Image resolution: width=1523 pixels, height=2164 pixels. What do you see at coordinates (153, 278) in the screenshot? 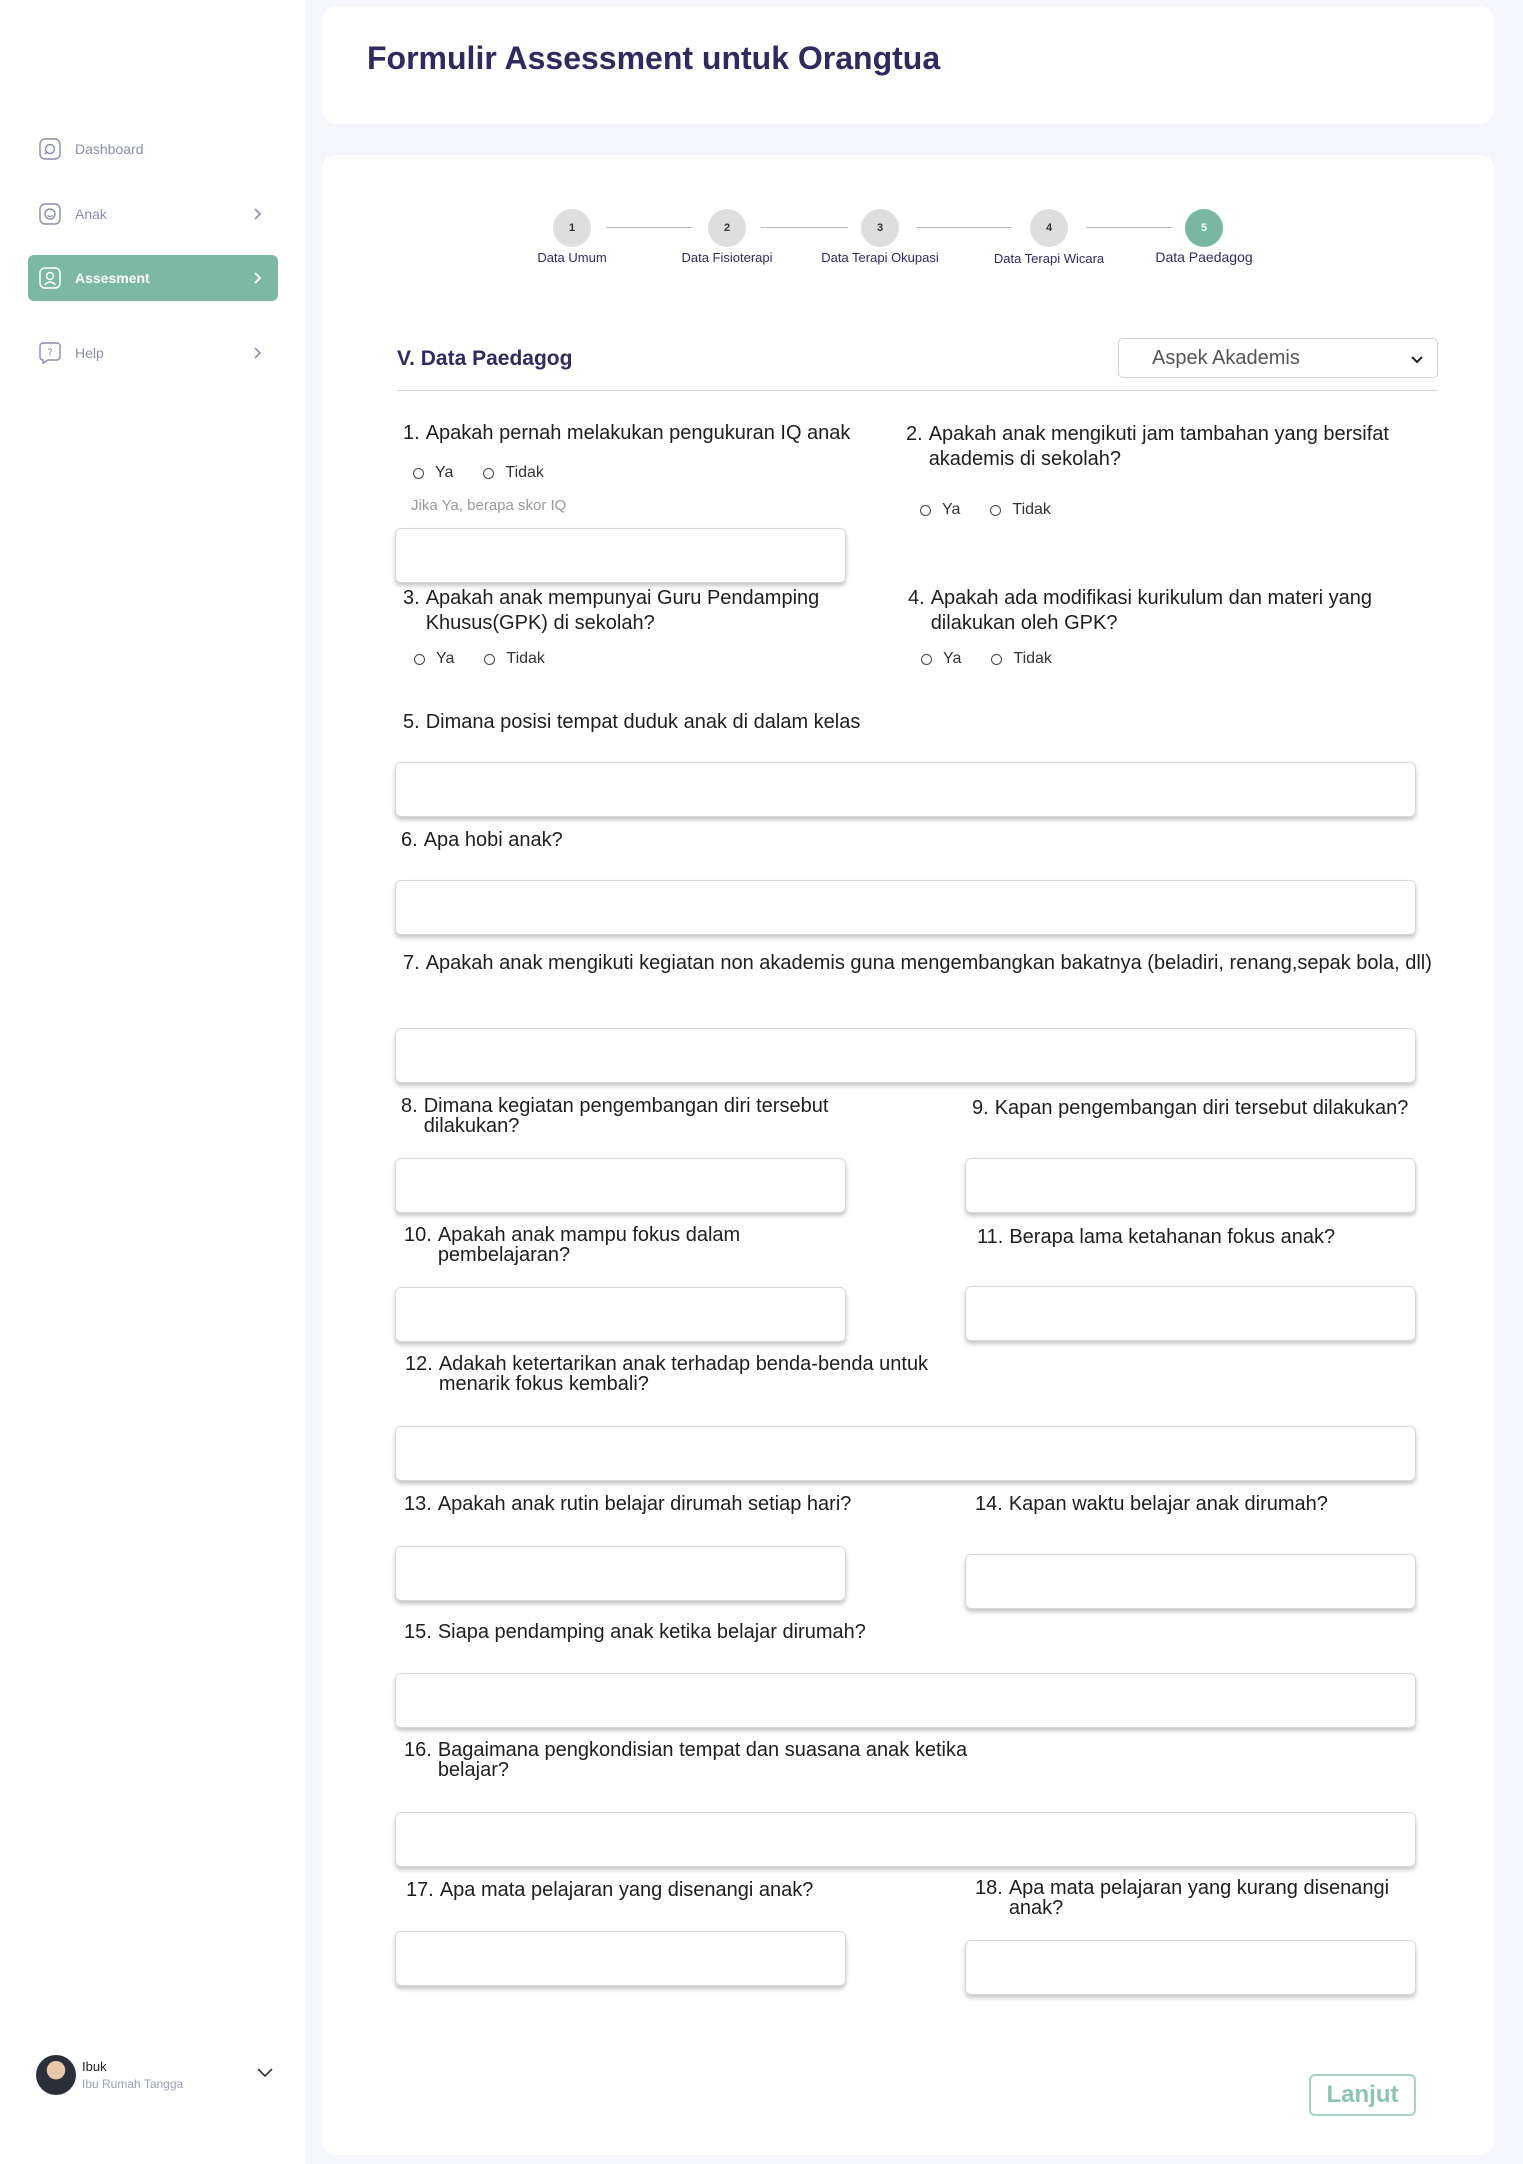
I see `sidebar-item-assesment: Assesment` at bounding box center [153, 278].